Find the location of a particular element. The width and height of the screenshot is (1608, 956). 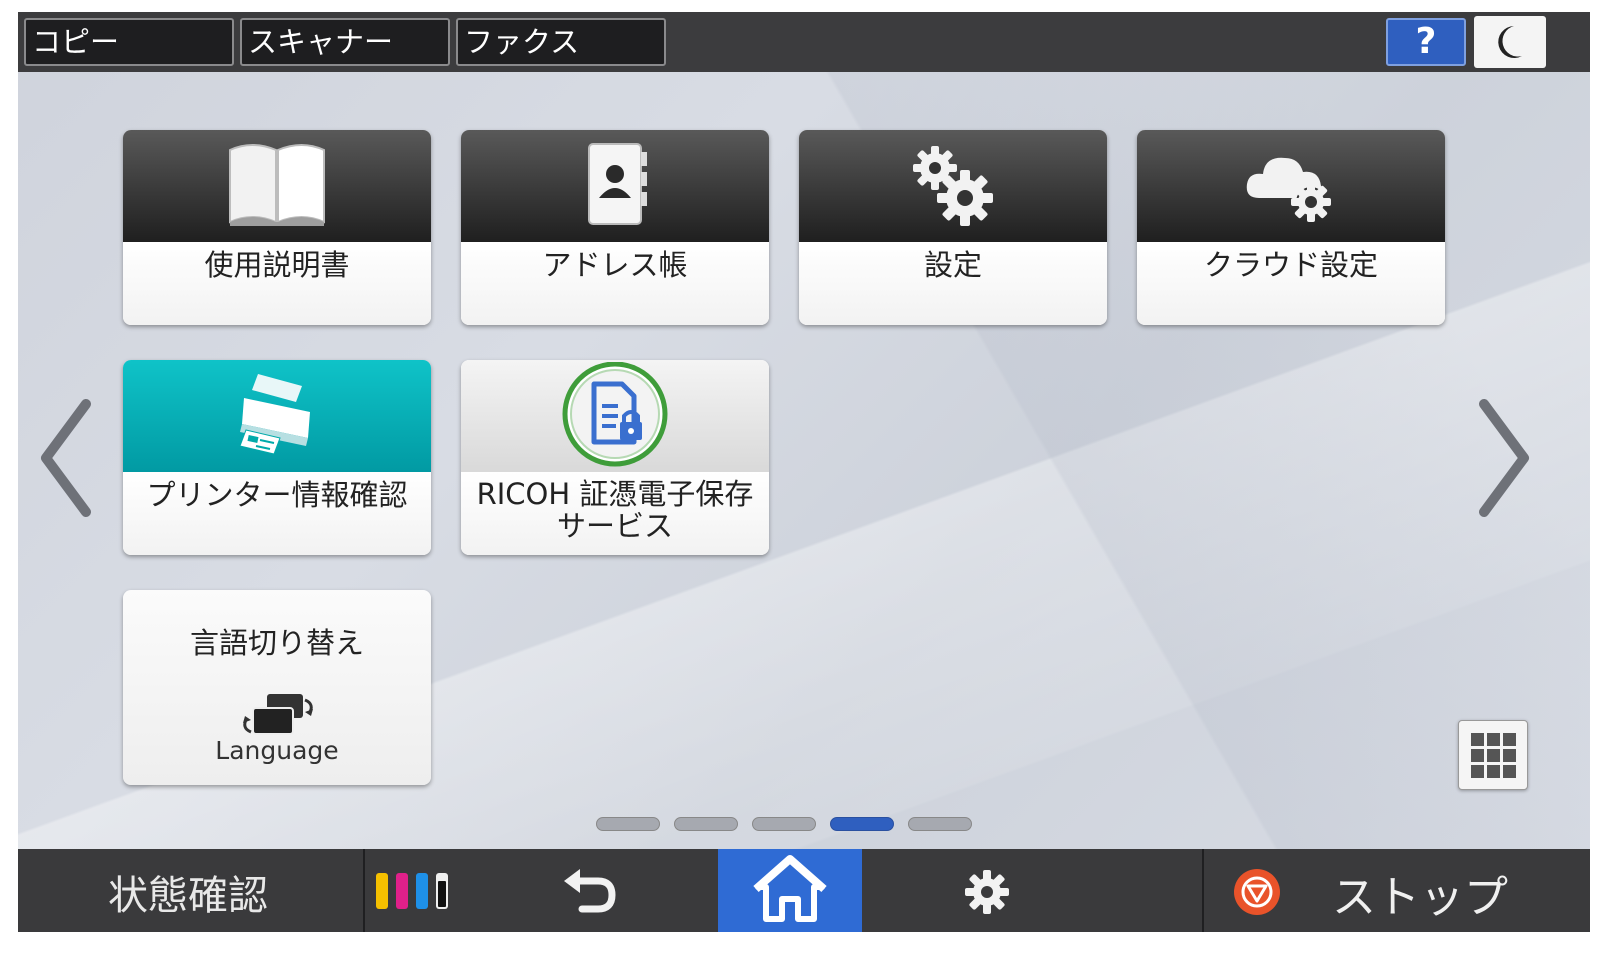

tile-label: プリンター情報確認 is located at coordinates (277, 513).